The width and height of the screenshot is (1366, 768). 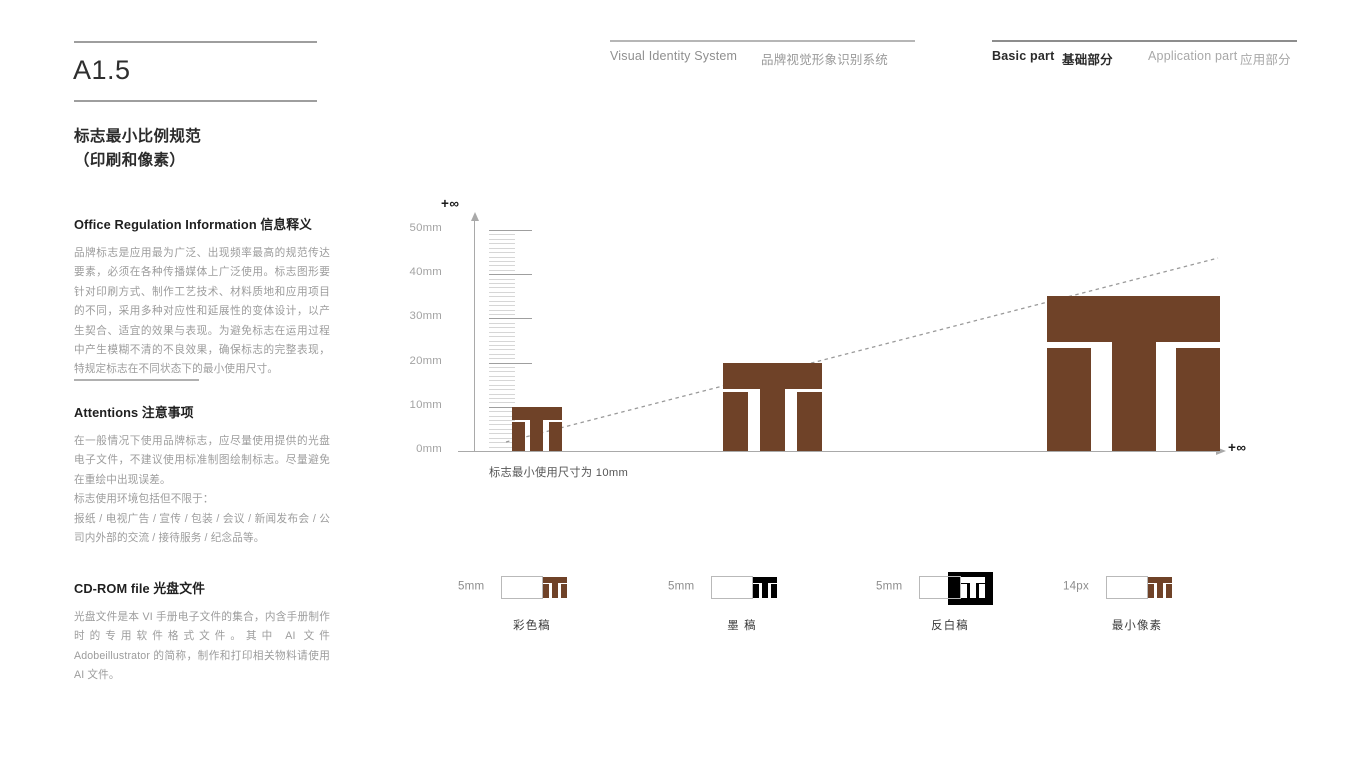 I want to click on y-tick-label: 0mm, so click(x=429, y=449).